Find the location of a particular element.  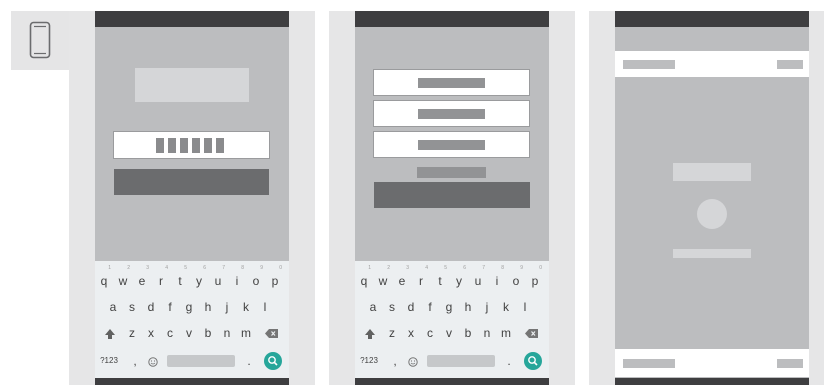

bottom-bar is located at coordinates (712, 363).